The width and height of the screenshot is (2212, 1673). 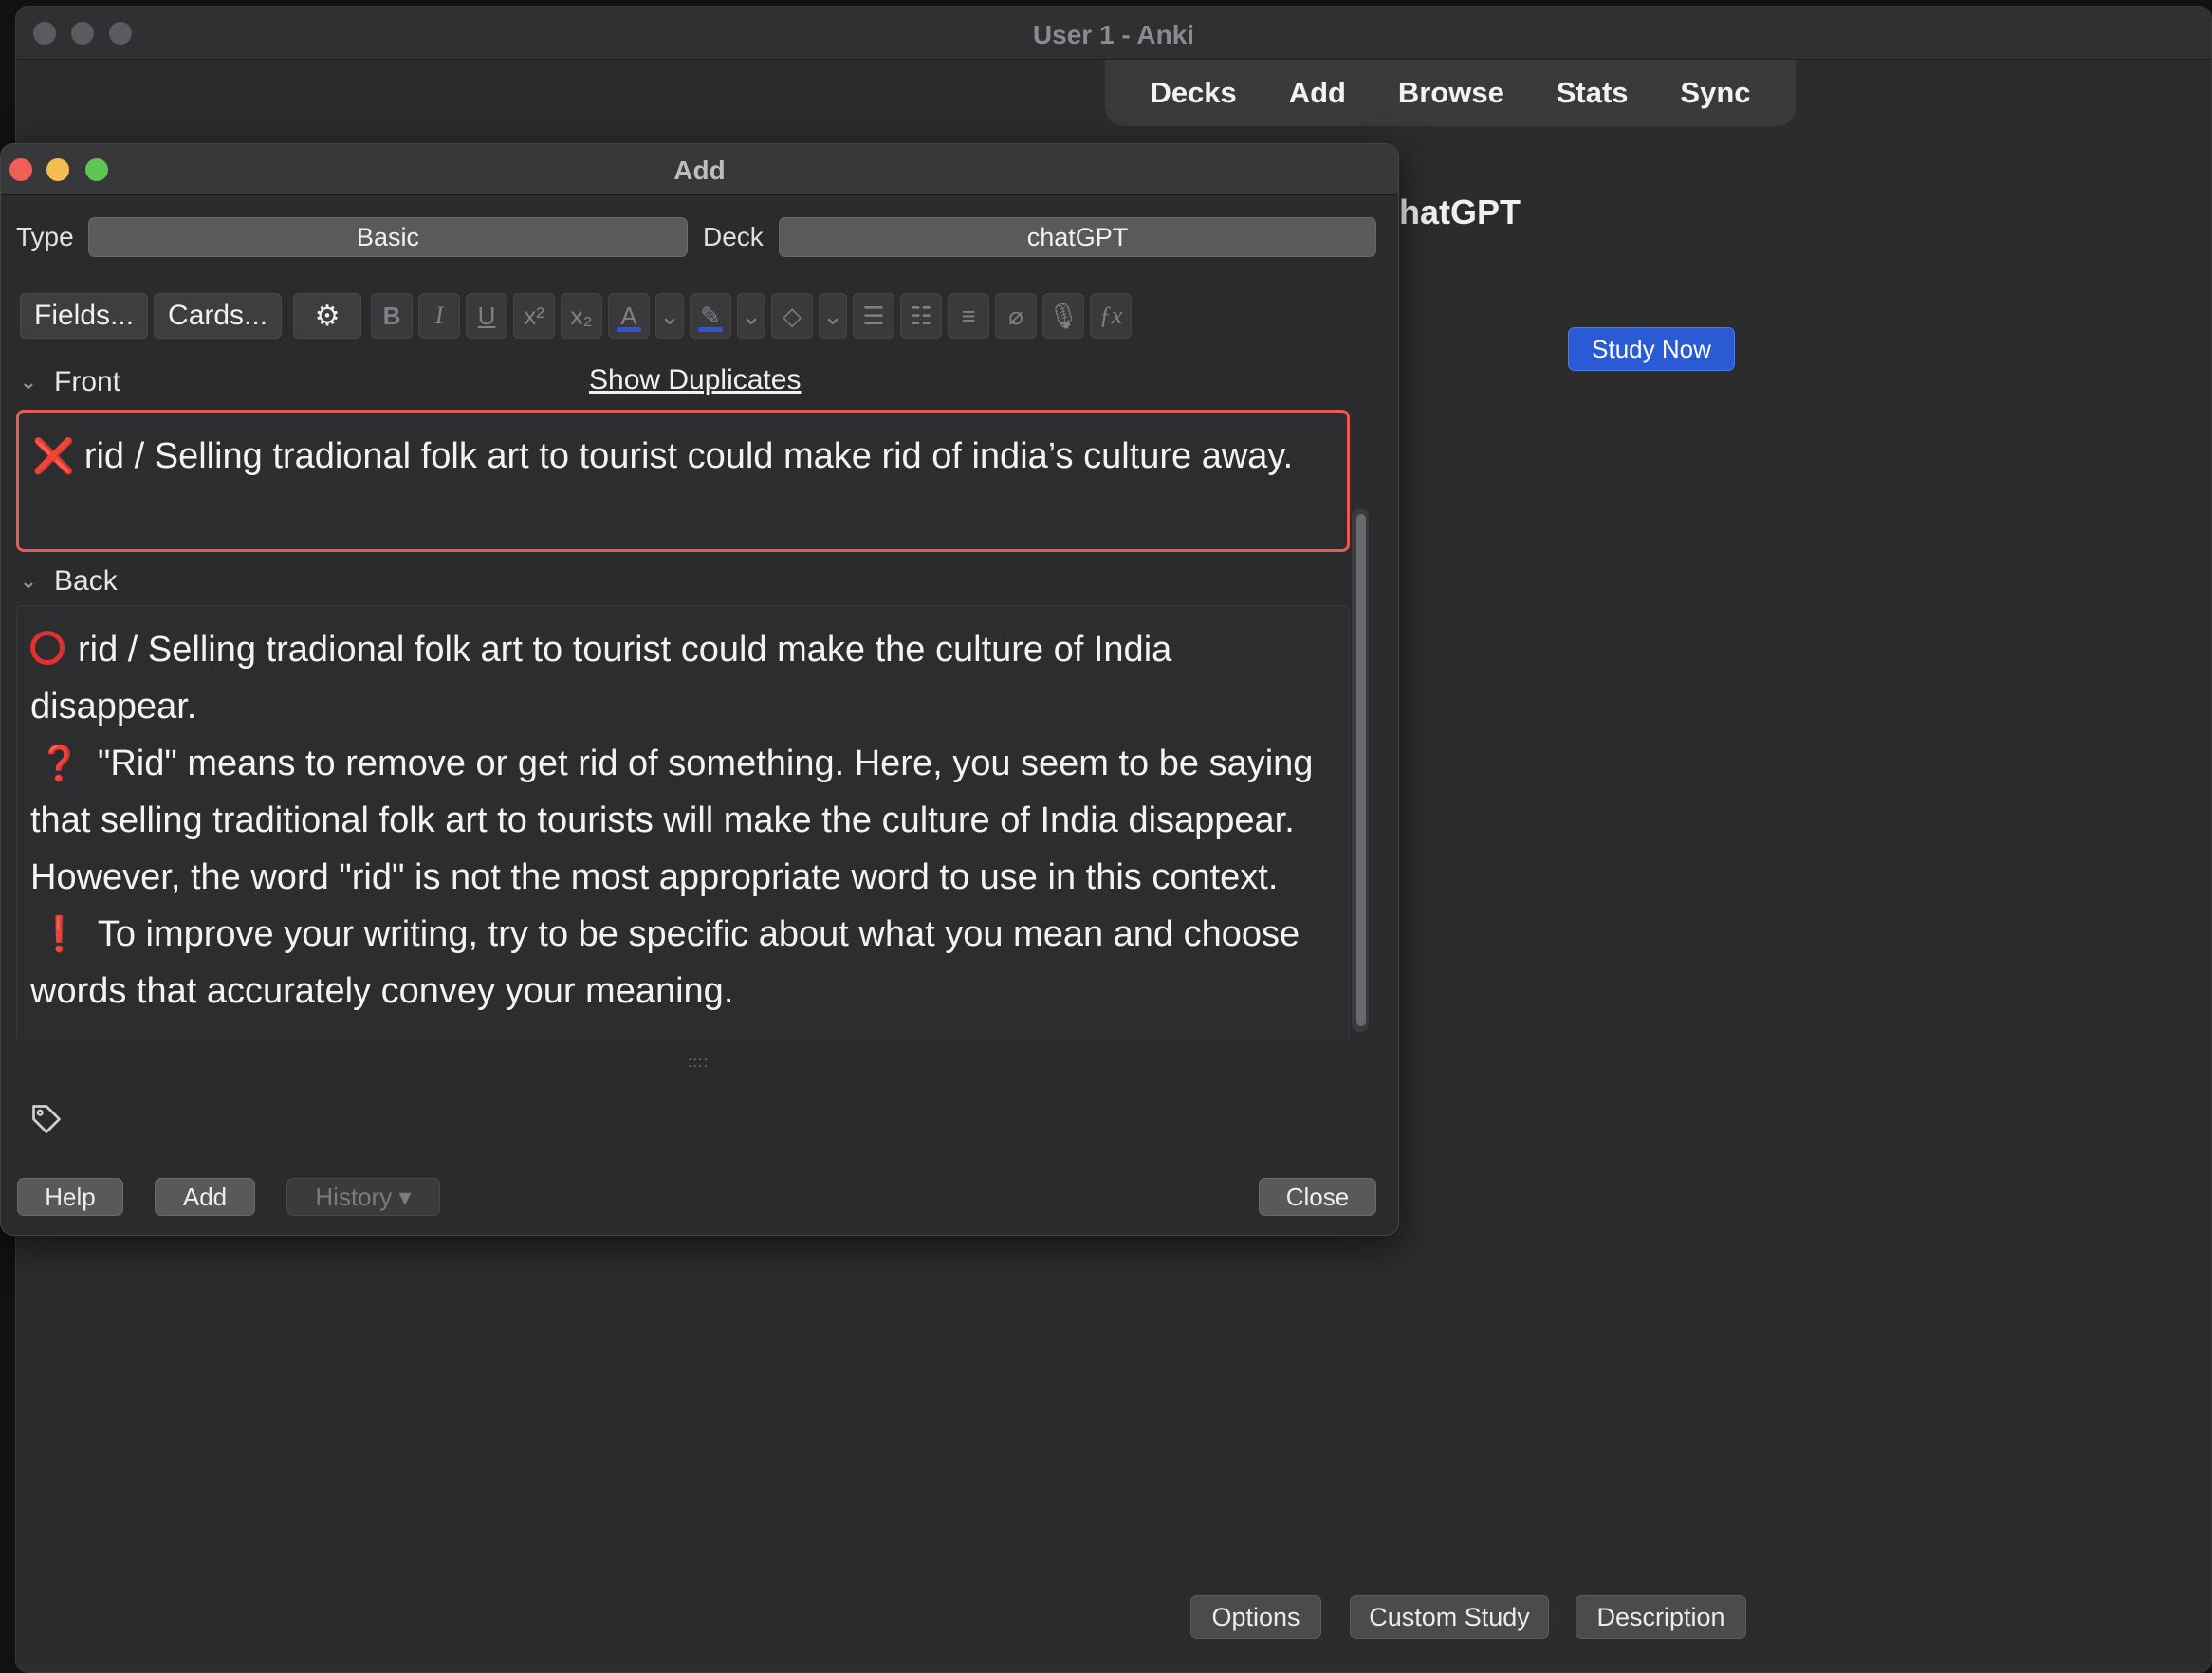 What do you see at coordinates (1317, 1197) in the screenshot?
I see `close-button: Close` at bounding box center [1317, 1197].